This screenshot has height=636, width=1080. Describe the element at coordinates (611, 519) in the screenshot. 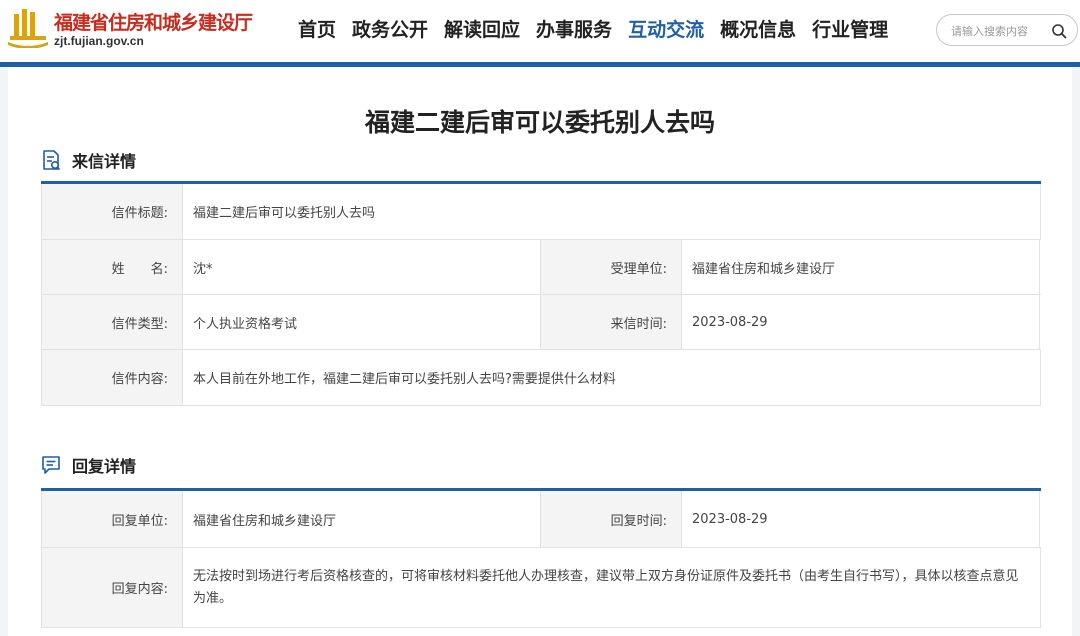

I see `reply-date-label: 回复时间:` at that location.